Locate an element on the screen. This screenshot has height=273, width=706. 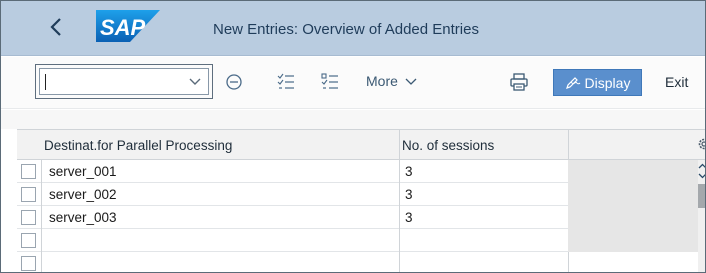
command-field is located at coordinates (124, 81).